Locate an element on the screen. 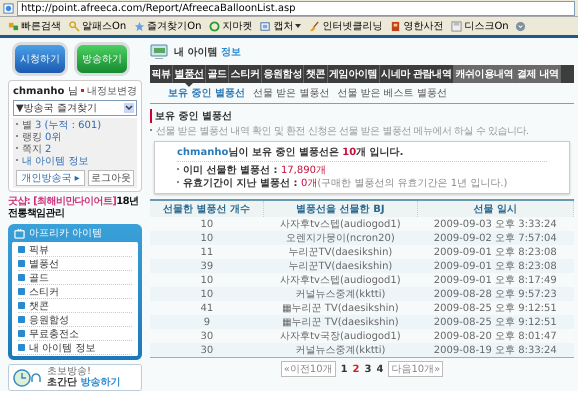 Image resolution: width=578 pixels, height=408 pixels. table-cell: 오렌지가뭉이(ncron20) is located at coordinates (341, 238).